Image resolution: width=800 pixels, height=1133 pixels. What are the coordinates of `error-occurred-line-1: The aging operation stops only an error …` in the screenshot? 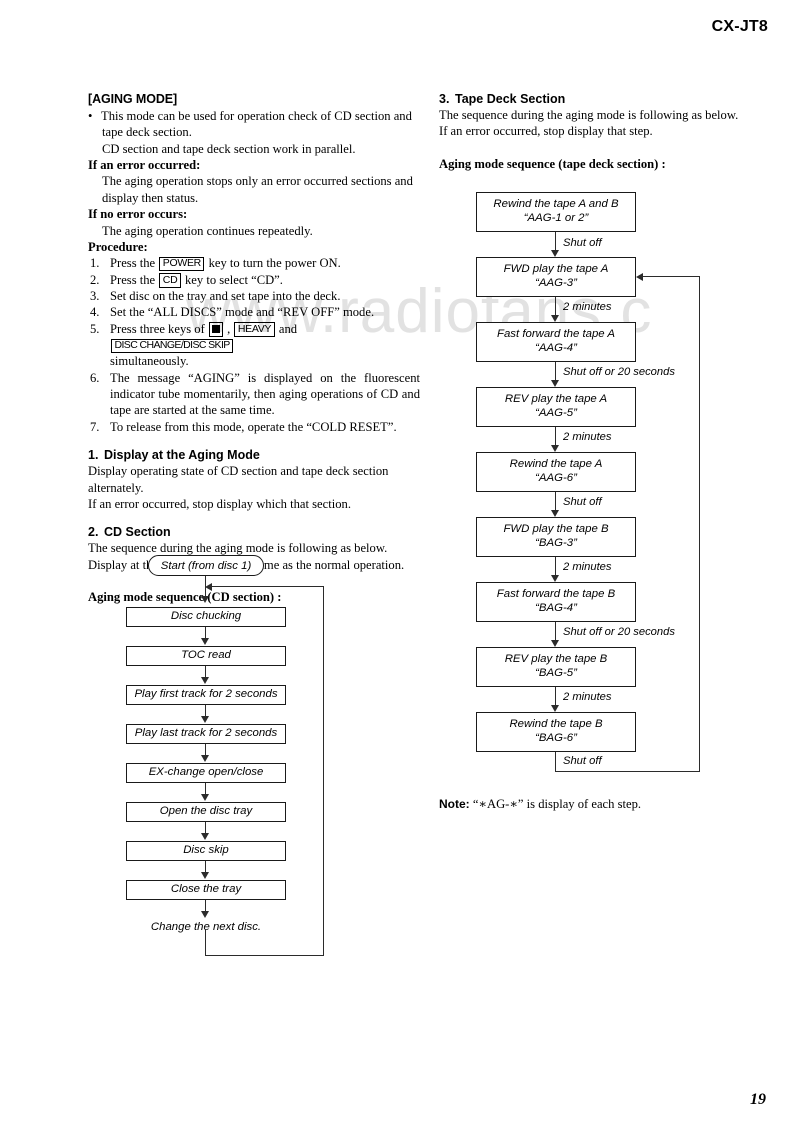 It's located at (257, 181).